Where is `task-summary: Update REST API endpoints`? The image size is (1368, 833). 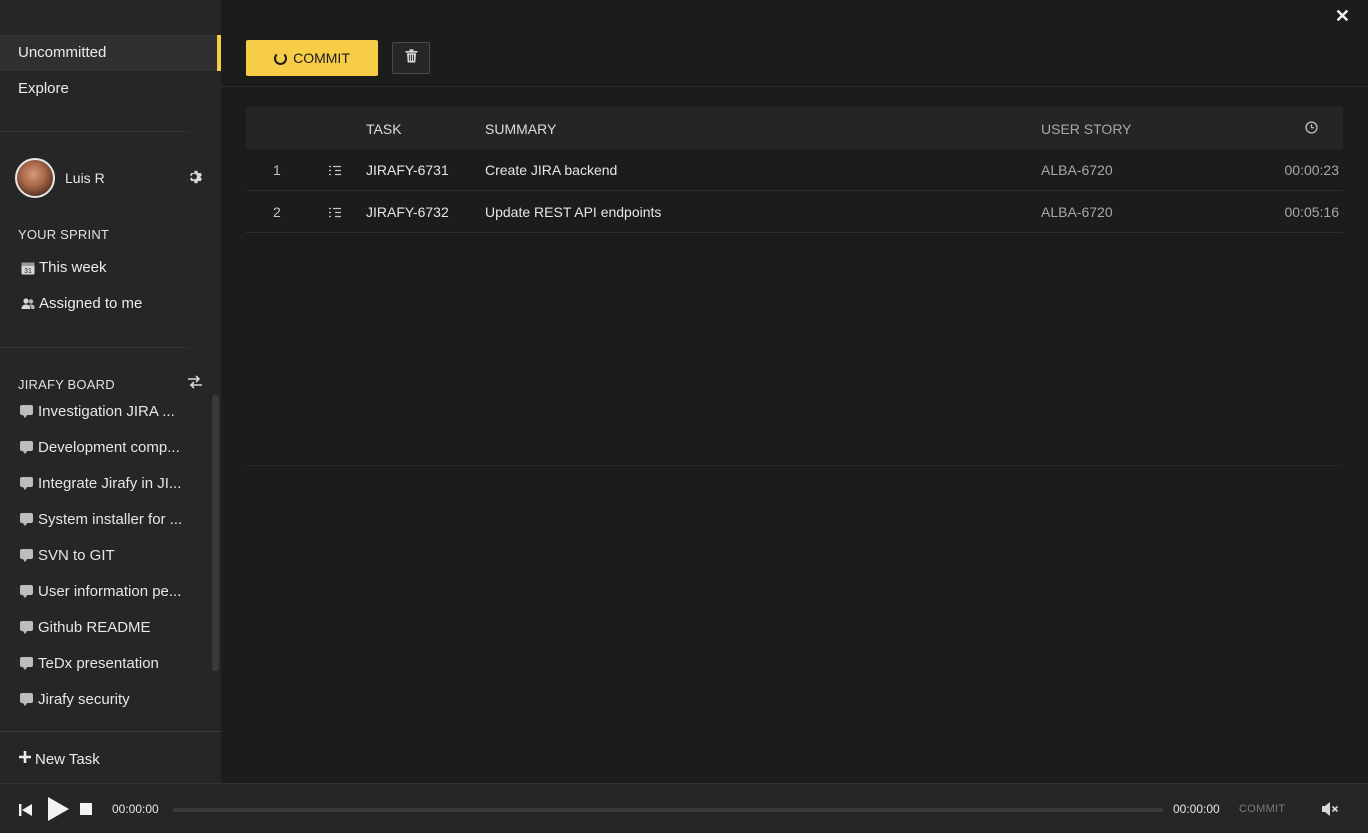
task-summary: Update REST API endpoints is located at coordinates (573, 212).